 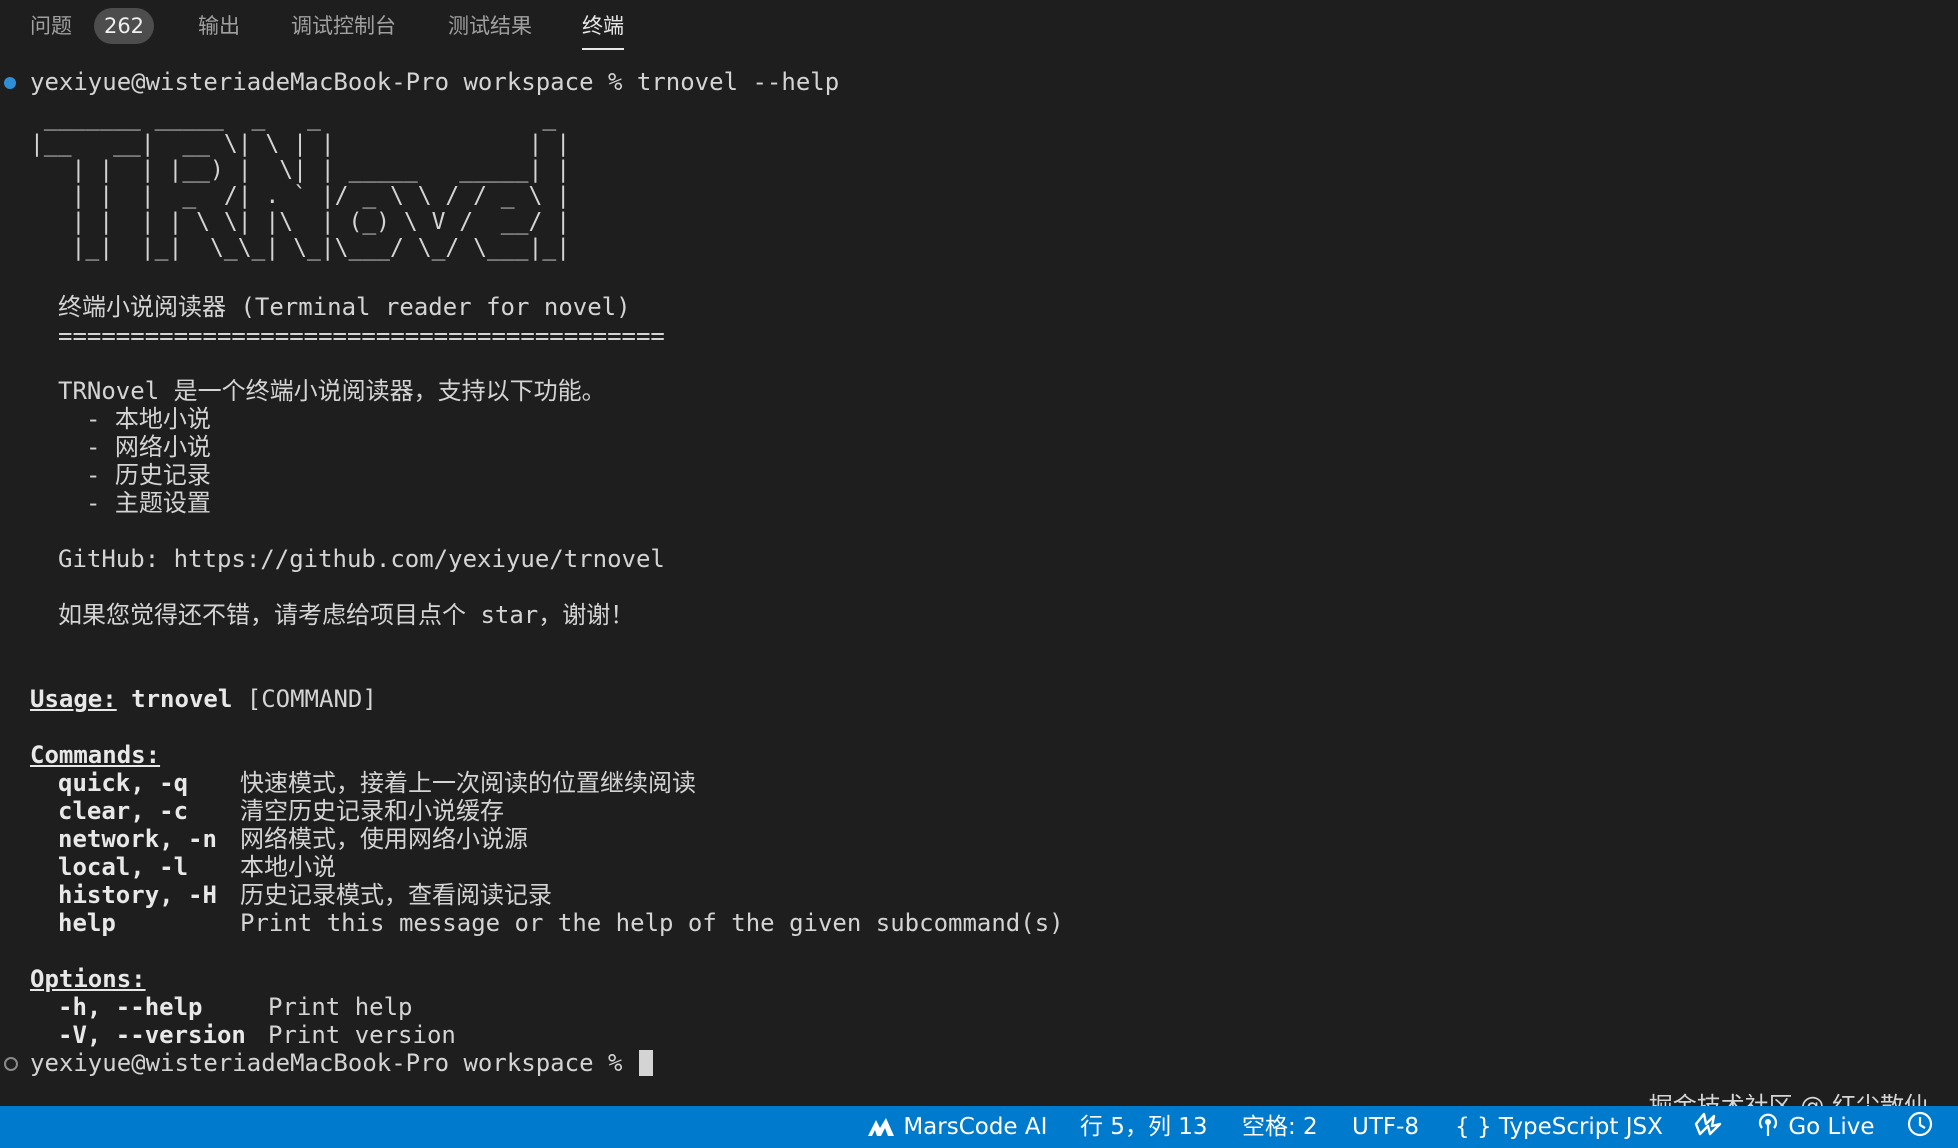 What do you see at coordinates (148, 419) in the screenshot?
I see `feature-item: - 本地小说` at bounding box center [148, 419].